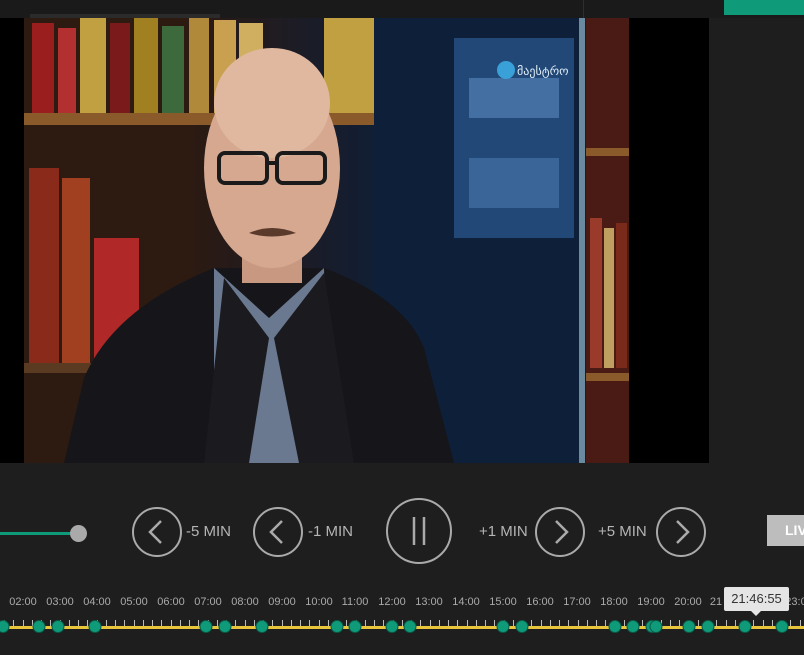  I want to click on forward-1min-label: +1 MIN, so click(503, 531).